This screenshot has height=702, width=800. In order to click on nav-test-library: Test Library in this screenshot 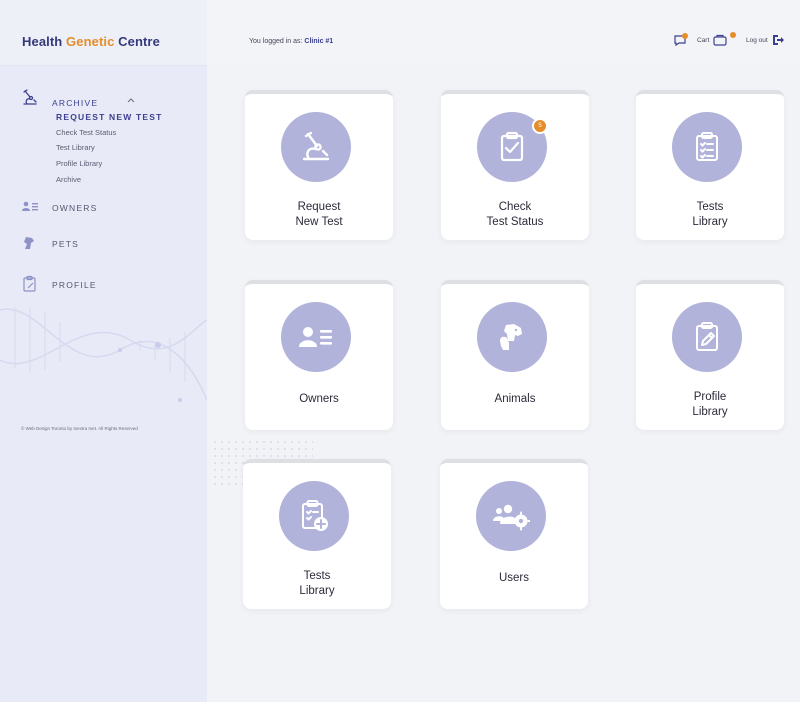, I will do `click(75, 147)`.